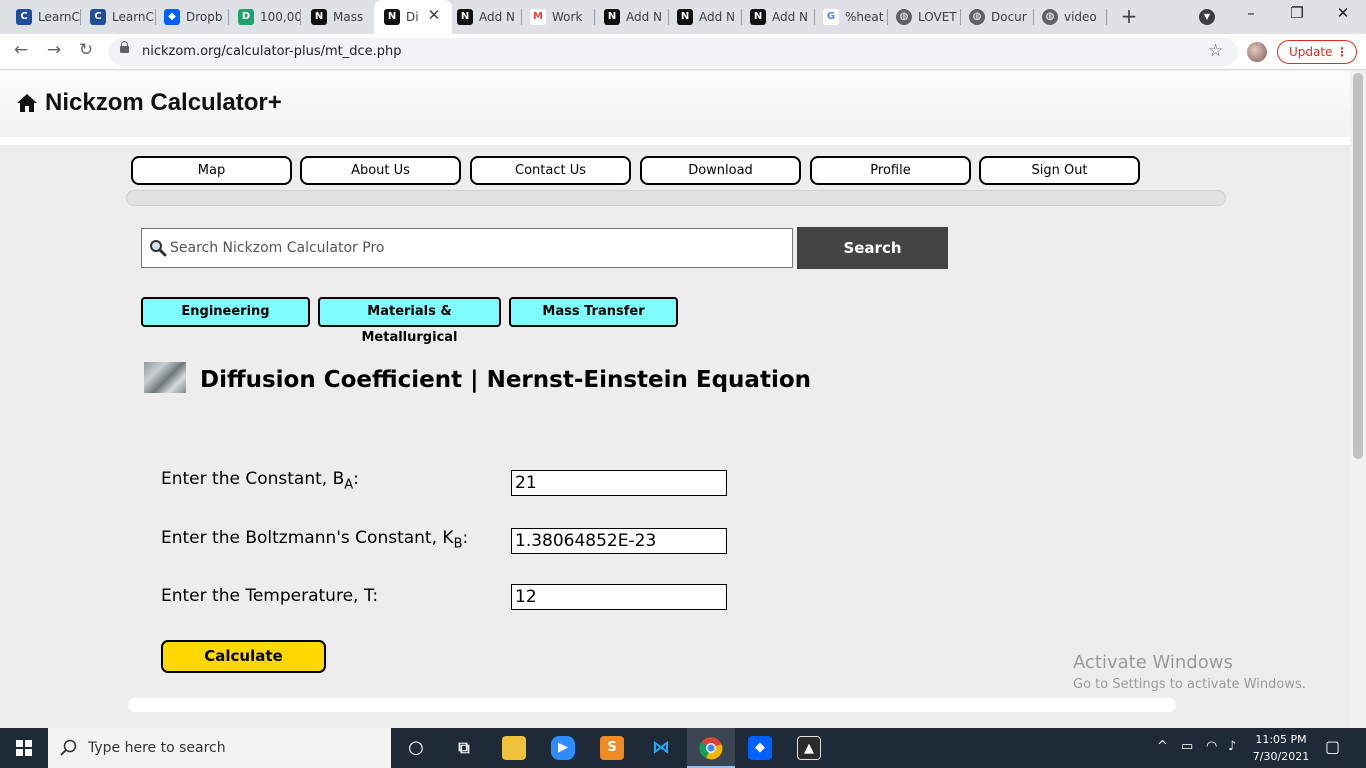 The image size is (1366, 768). I want to click on window-close-icon: ✕, so click(1343, 13).